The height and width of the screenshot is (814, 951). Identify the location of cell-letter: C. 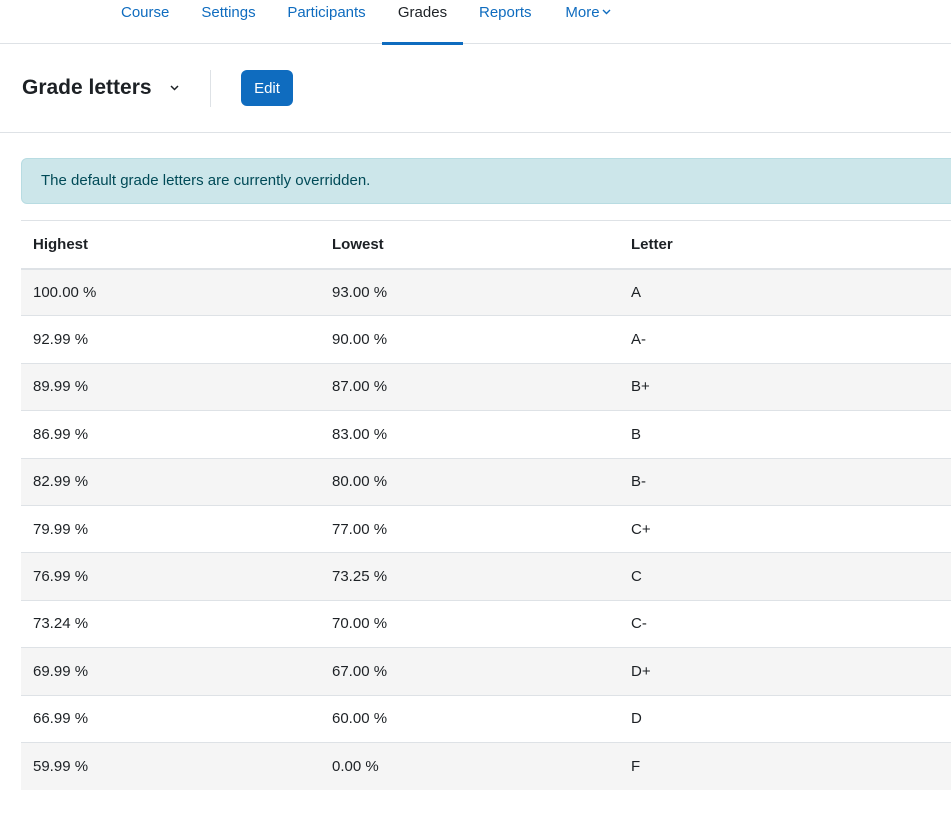
(785, 576).